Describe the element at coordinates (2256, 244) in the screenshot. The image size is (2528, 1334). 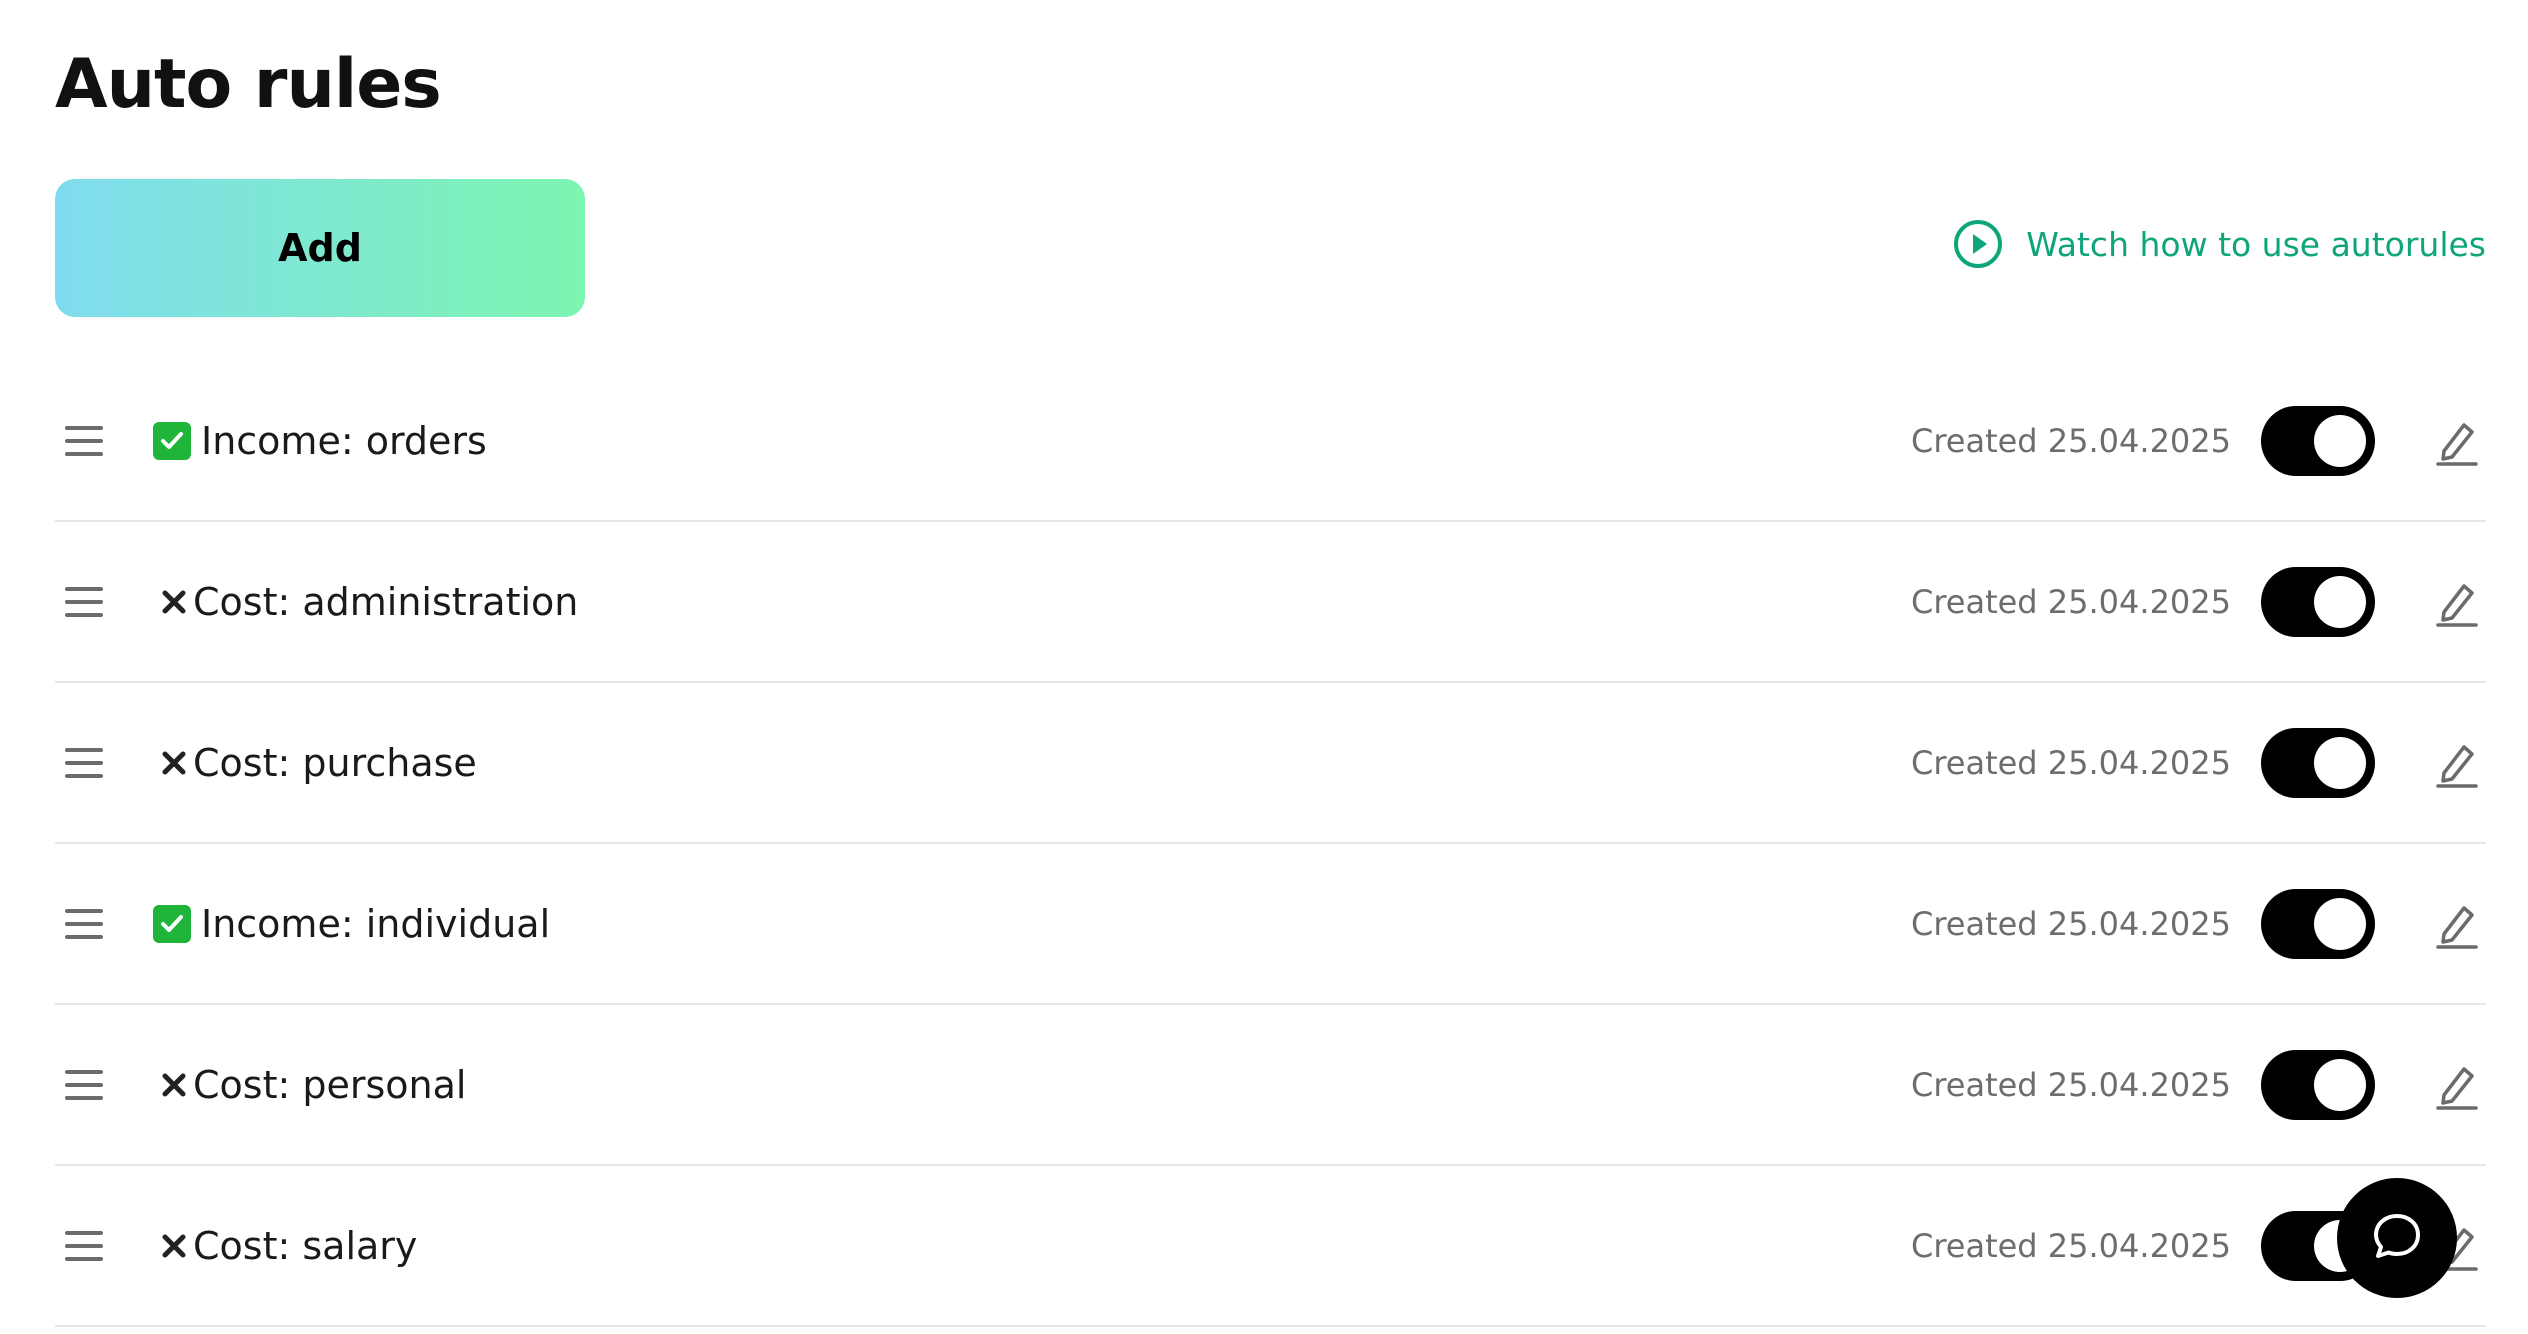
I see `watch-tutorial-label: Watch how to use autorules` at that location.